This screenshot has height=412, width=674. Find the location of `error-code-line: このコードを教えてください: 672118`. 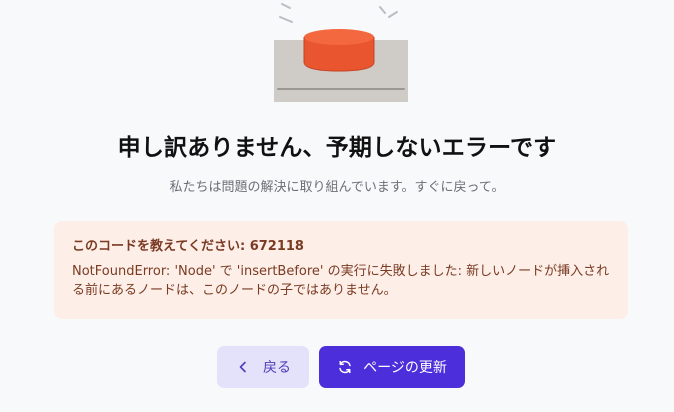

error-code-line: このコードを教えてください: 672118 is located at coordinates (341, 247).